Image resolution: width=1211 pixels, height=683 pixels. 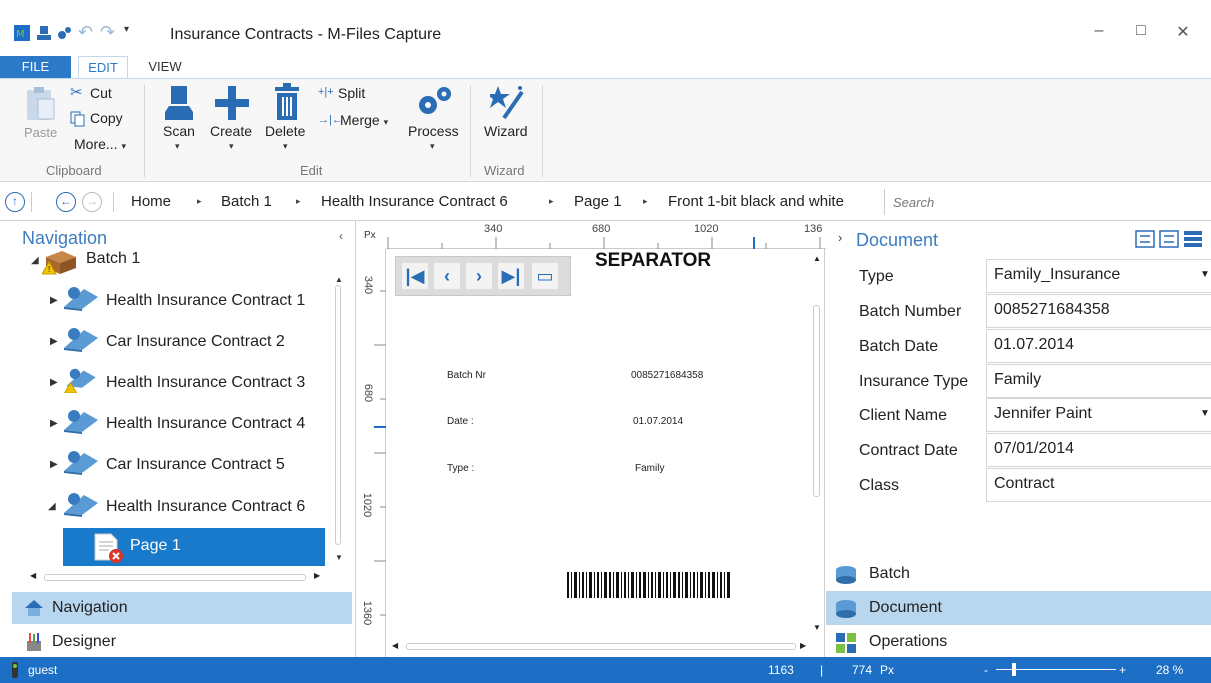 I want to click on property-client-name-select: Jennifer Paint ▼, so click(x=1098, y=415).